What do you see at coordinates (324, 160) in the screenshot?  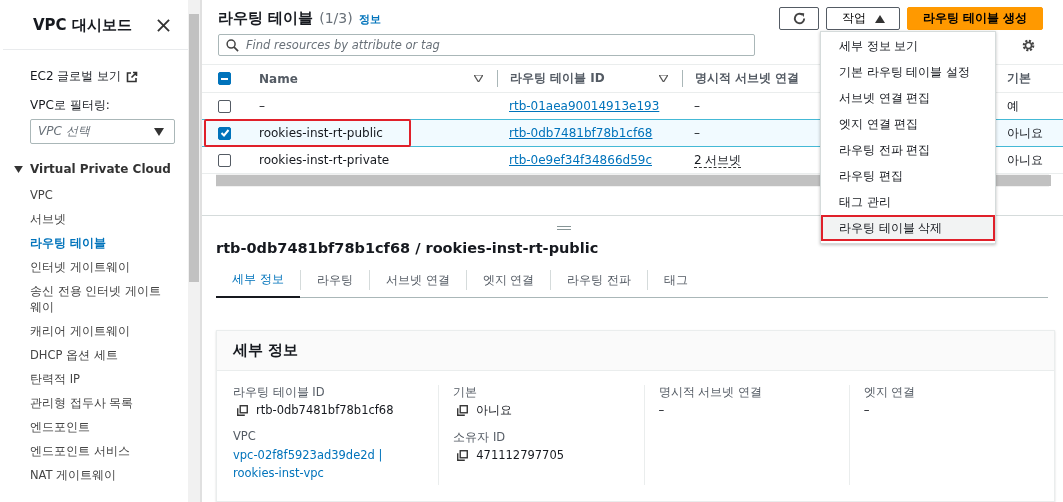 I see `table-cell: rookies-inst-rt-private` at bounding box center [324, 160].